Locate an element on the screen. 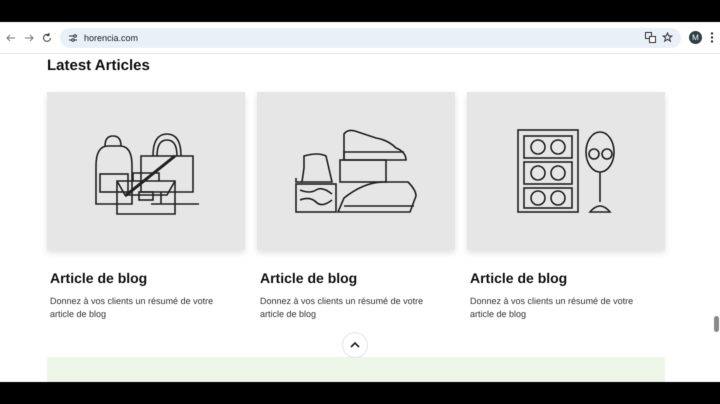 This screenshot has width=720, height=404. menu-icon is located at coordinates (712, 37).